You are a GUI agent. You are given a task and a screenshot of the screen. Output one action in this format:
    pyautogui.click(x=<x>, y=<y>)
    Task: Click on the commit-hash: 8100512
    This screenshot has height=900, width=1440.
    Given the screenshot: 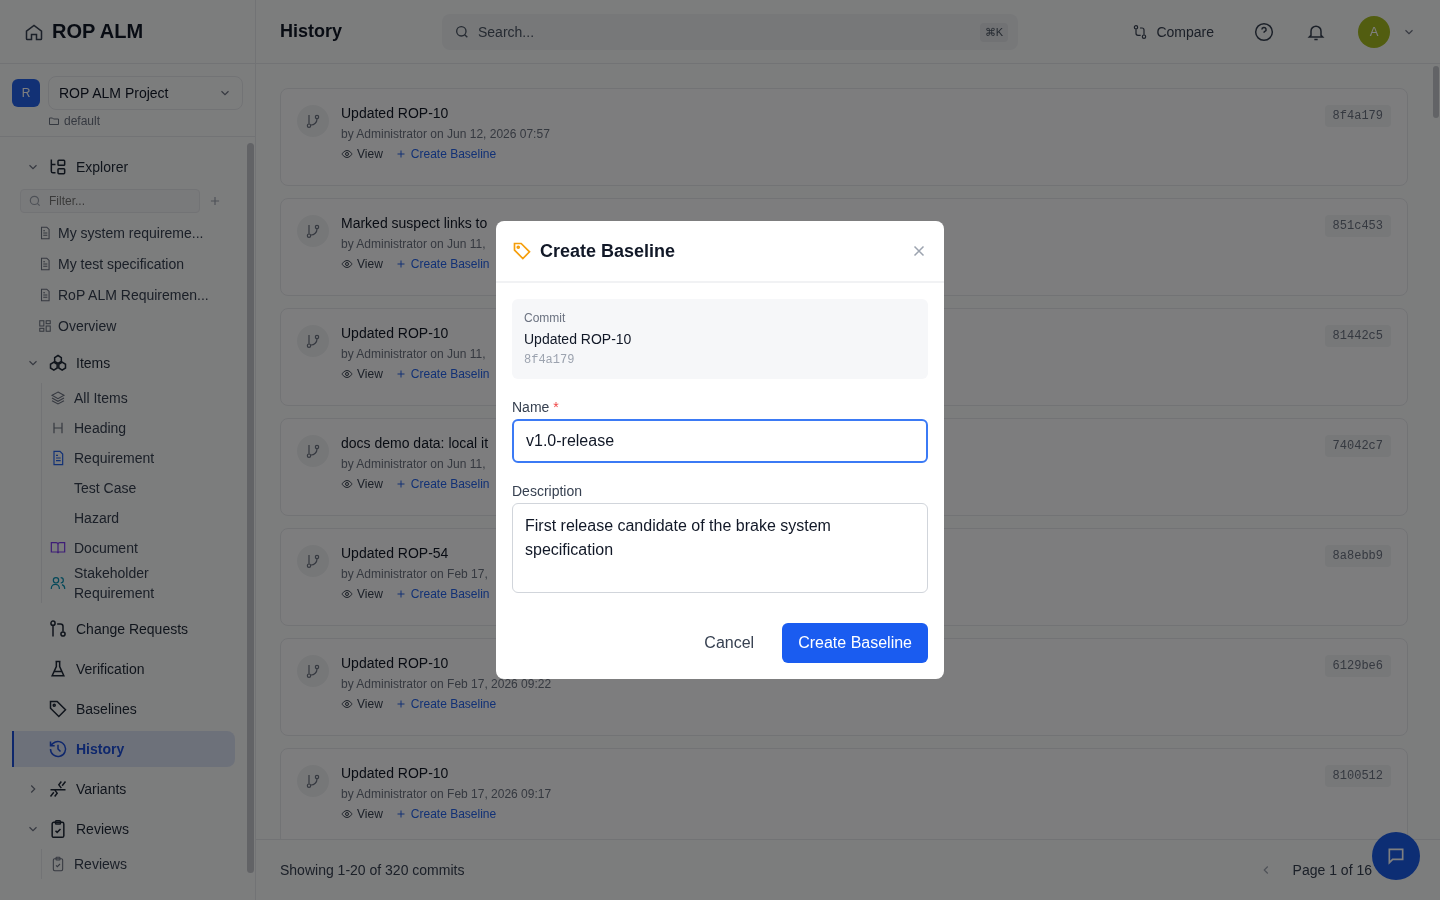 What is the action you would take?
    pyautogui.click(x=1357, y=776)
    